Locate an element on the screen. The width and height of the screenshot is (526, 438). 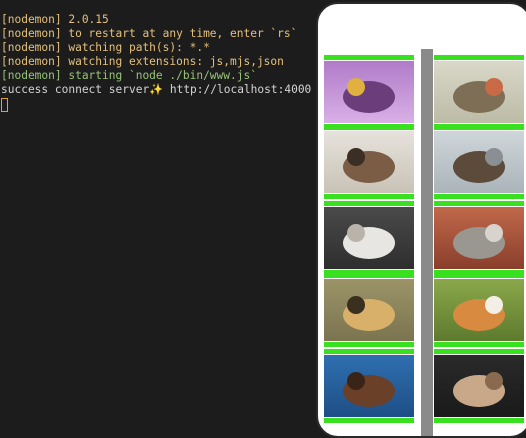
terminal-line-version: [nodemon] 2.0.15 is located at coordinates (55, 19).